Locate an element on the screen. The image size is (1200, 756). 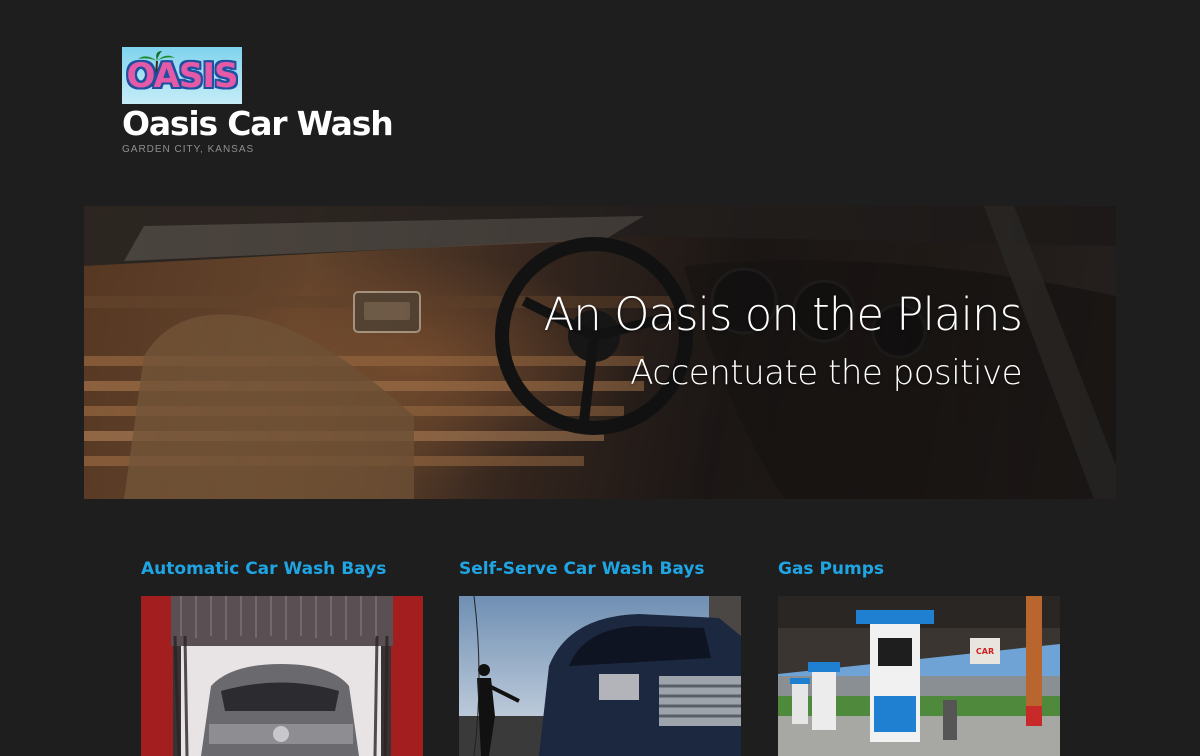
site-title: Oasis Car Wash is located at coordinates (258, 124).